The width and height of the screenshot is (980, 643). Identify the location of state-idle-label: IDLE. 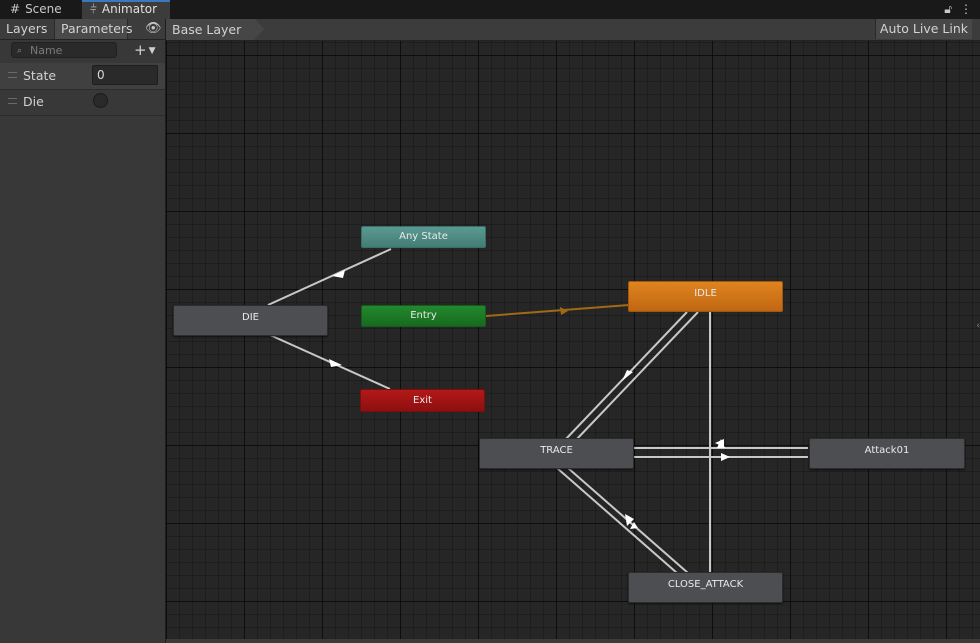
(705, 293).